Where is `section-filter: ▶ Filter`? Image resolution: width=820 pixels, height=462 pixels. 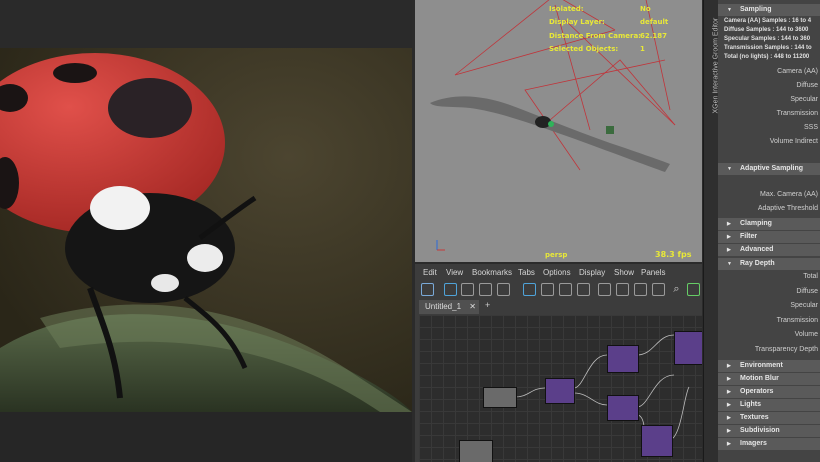
section-filter: ▶ Filter is located at coordinates (769, 237).